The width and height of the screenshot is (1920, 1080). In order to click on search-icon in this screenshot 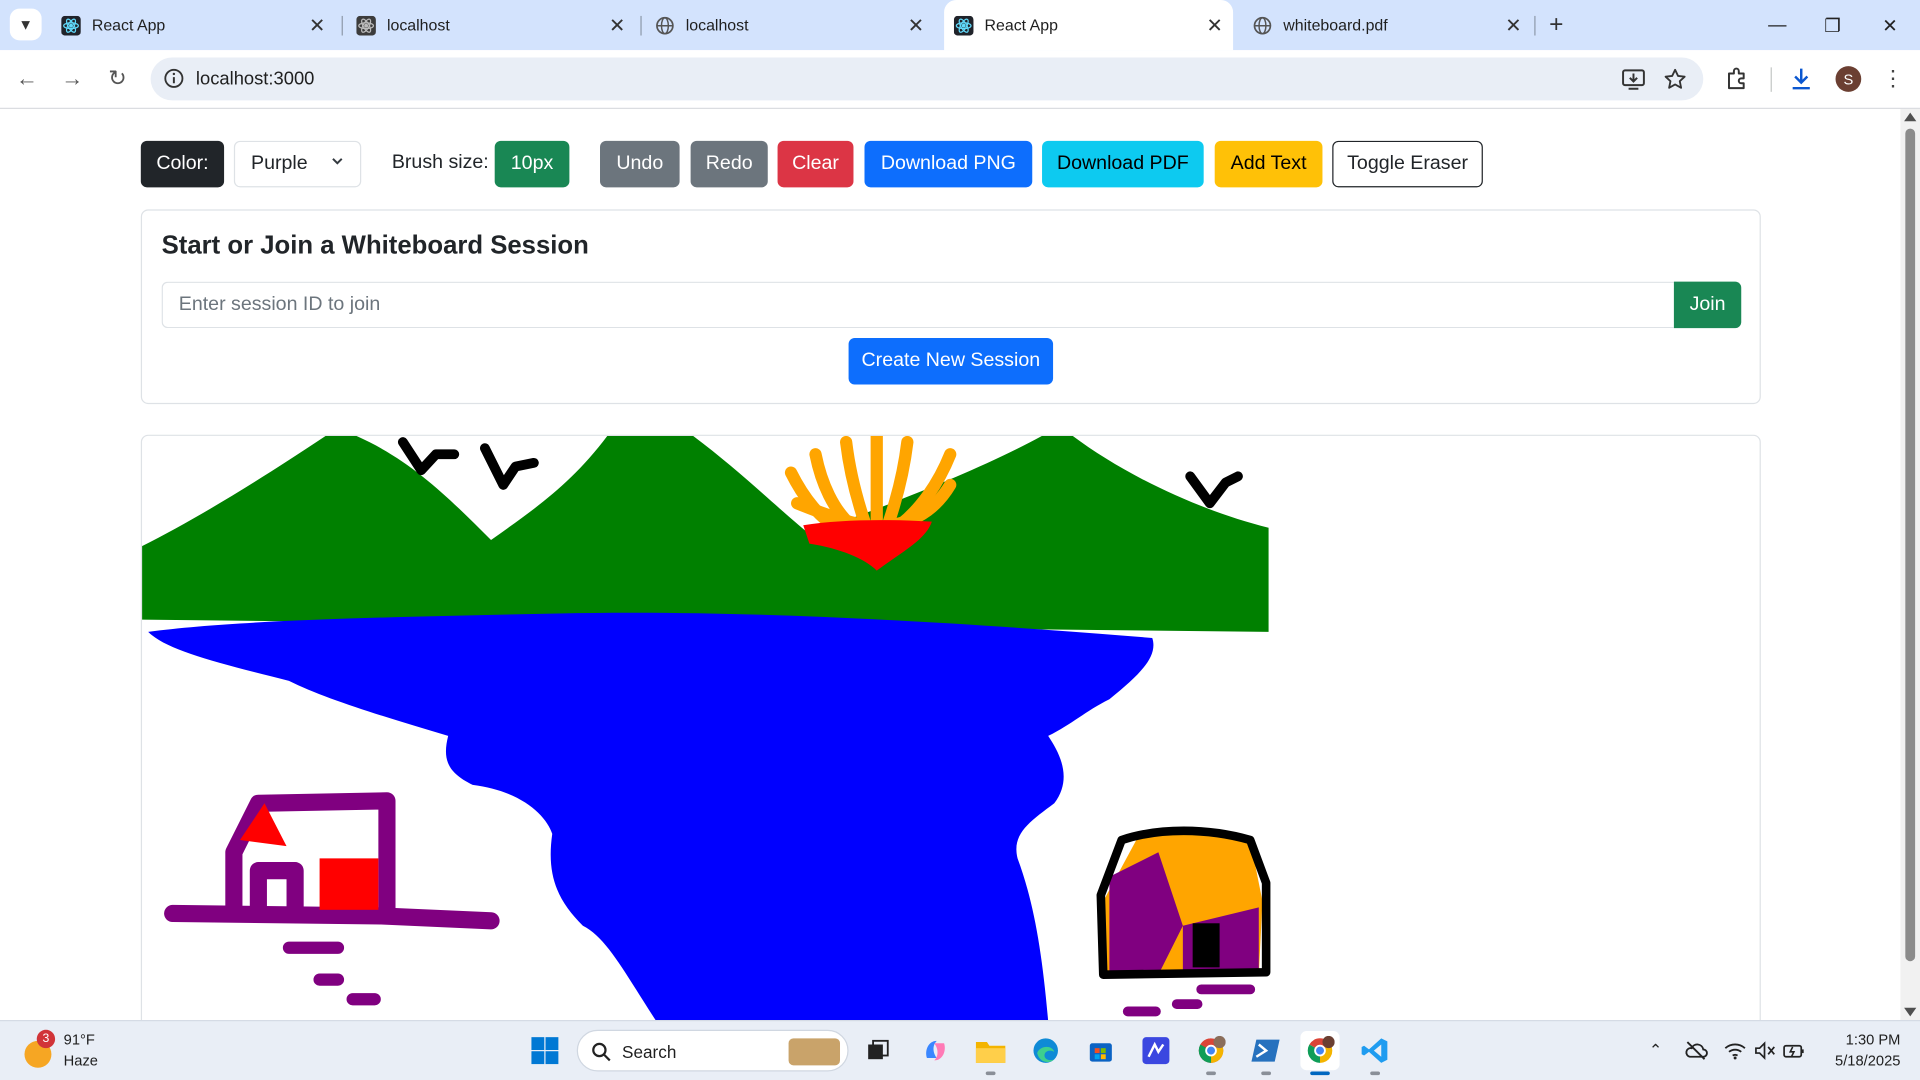, I will do `click(601, 1052)`.